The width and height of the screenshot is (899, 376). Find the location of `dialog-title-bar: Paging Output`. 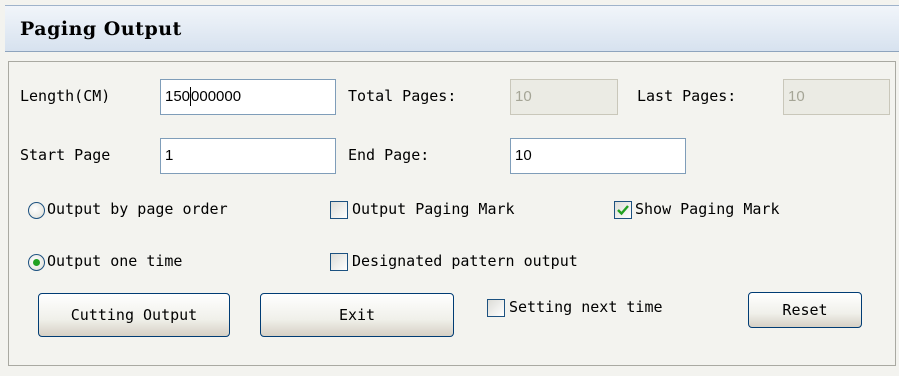

dialog-title-bar: Paging Output is located at coordinates (452, 28).